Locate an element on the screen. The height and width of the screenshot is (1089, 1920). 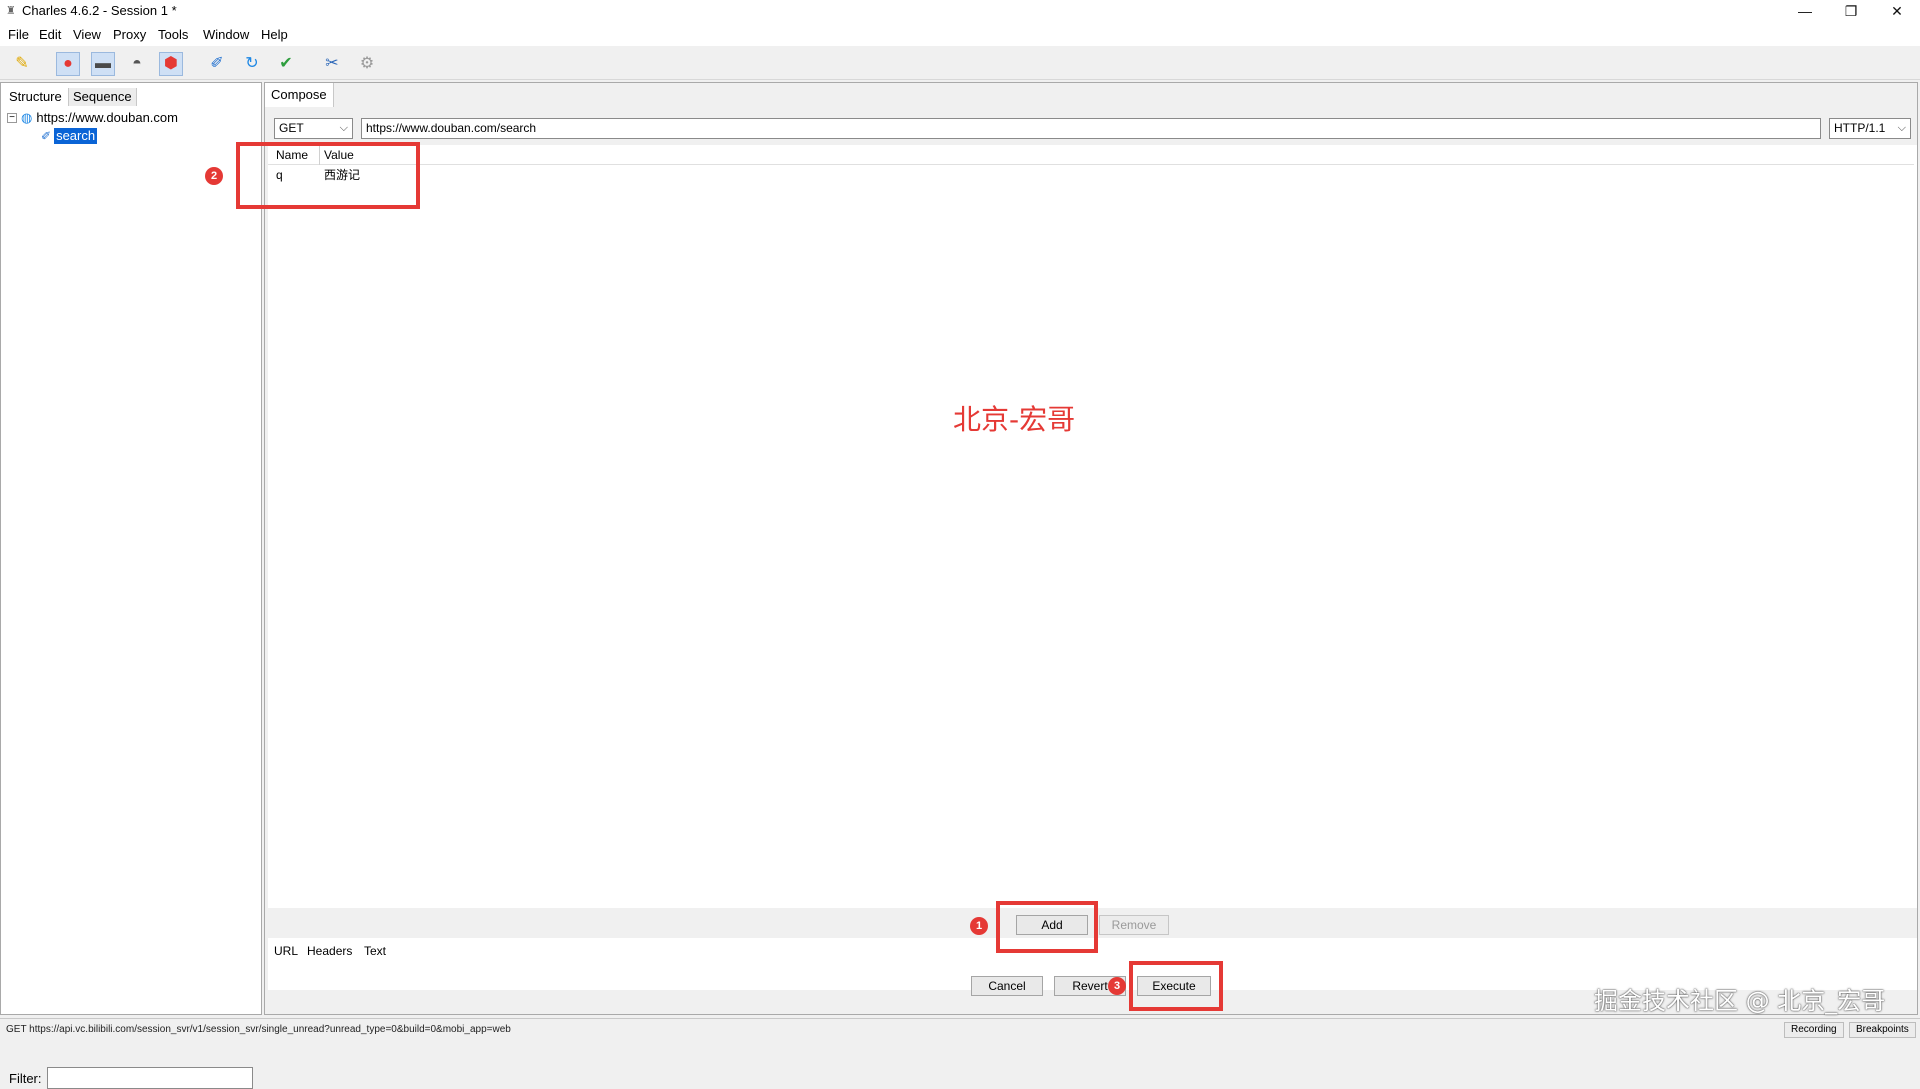
turtle-icon: ◓ is located at coordinates (137, 64).